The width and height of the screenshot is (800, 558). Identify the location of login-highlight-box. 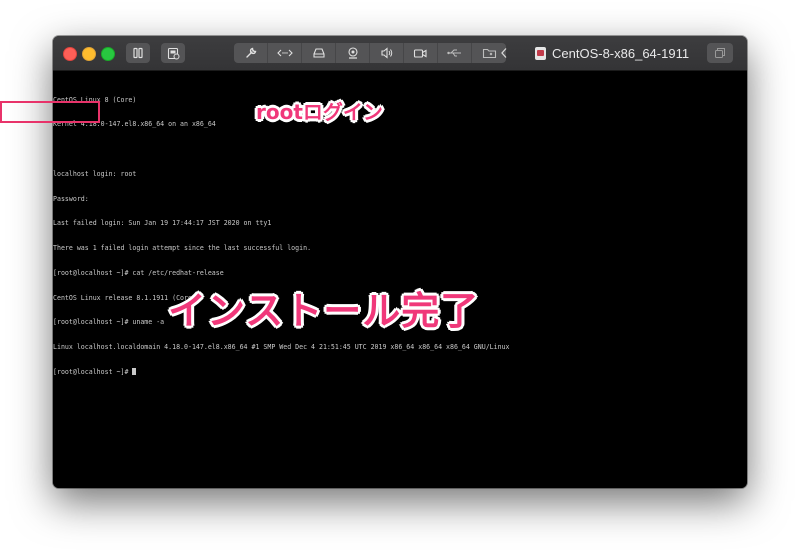
(50, 112).